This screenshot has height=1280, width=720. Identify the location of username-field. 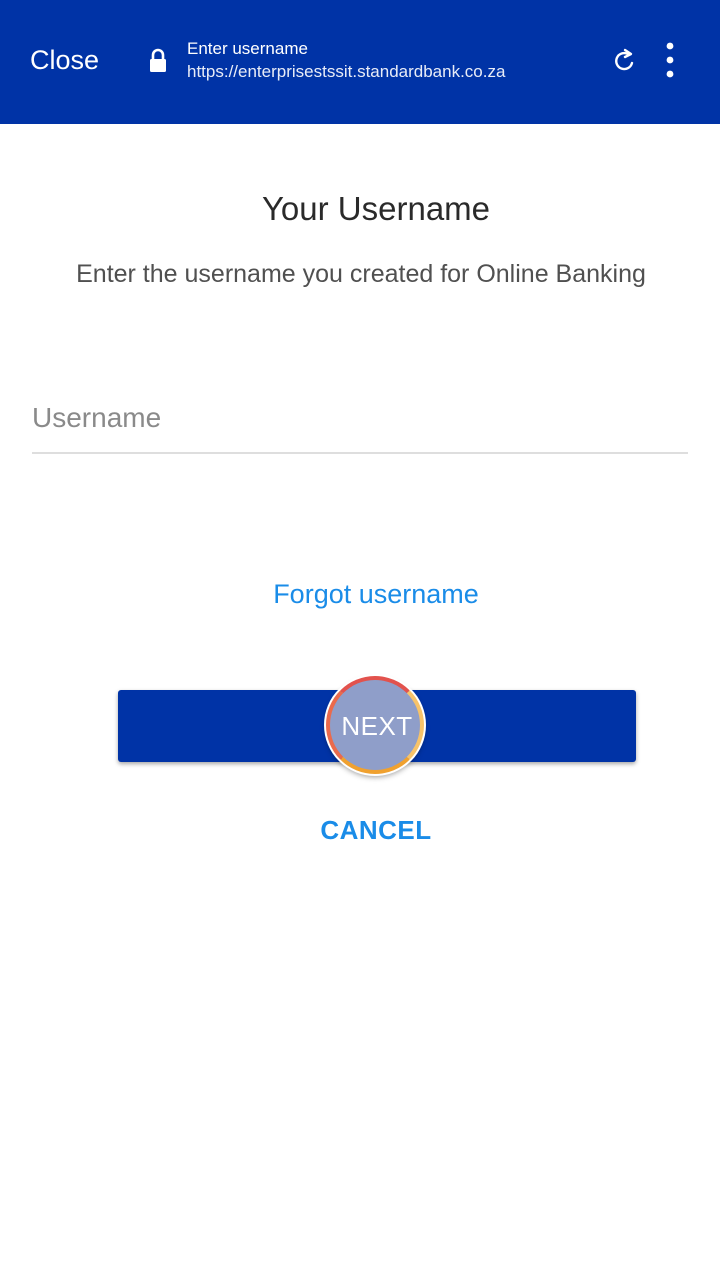
(360, 422).